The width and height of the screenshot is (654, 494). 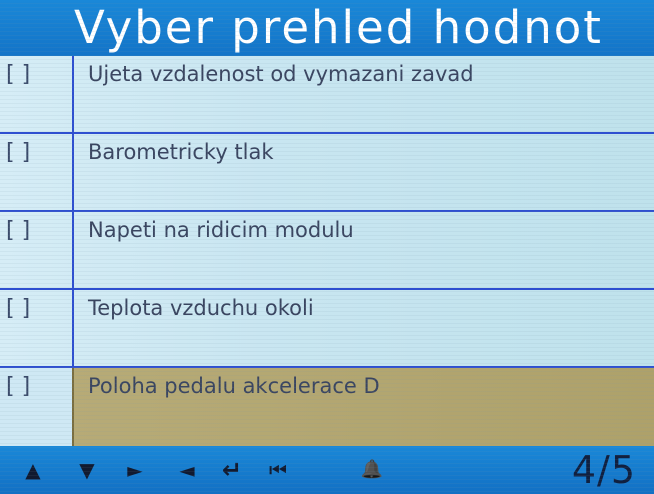 I want to click on down-arrow-icon: ▼, so click(x=87, y=470).